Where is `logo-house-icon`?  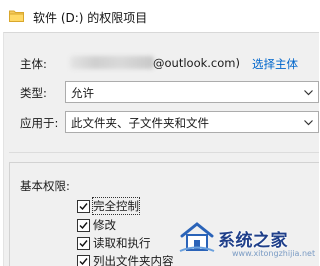
logo-house-icon is located at coordinates (197, 238).